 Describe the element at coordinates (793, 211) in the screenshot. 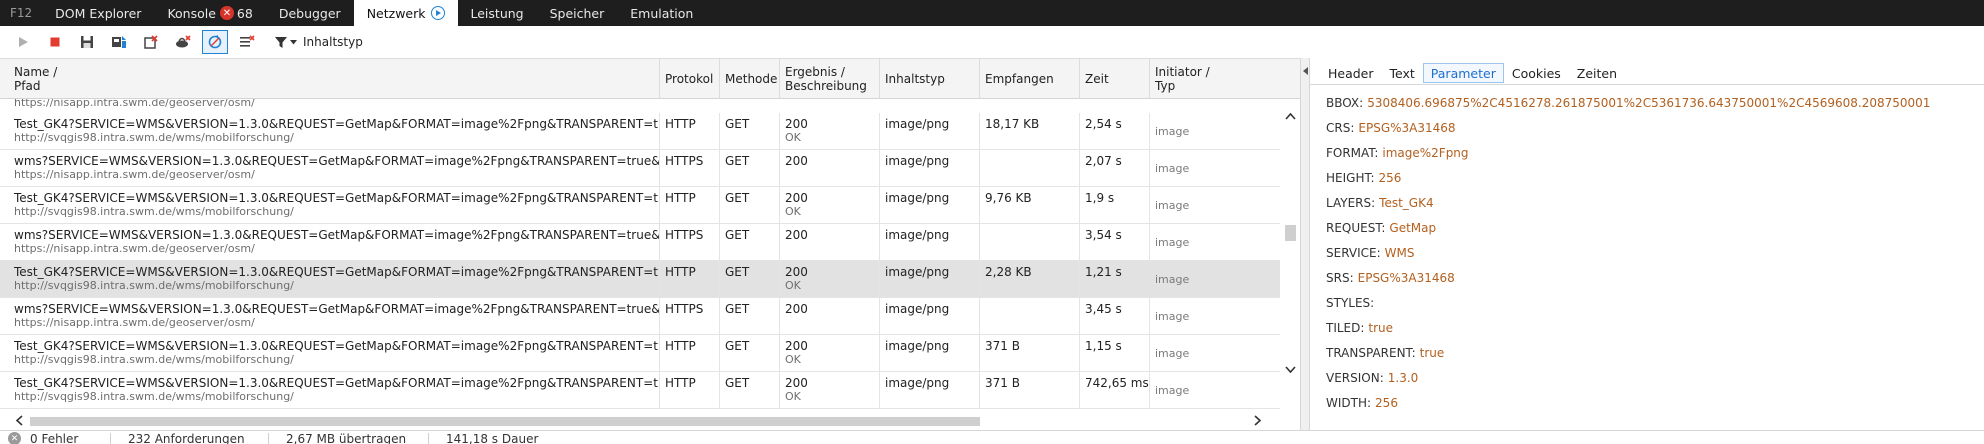

I see `status-description: OK` at that location.